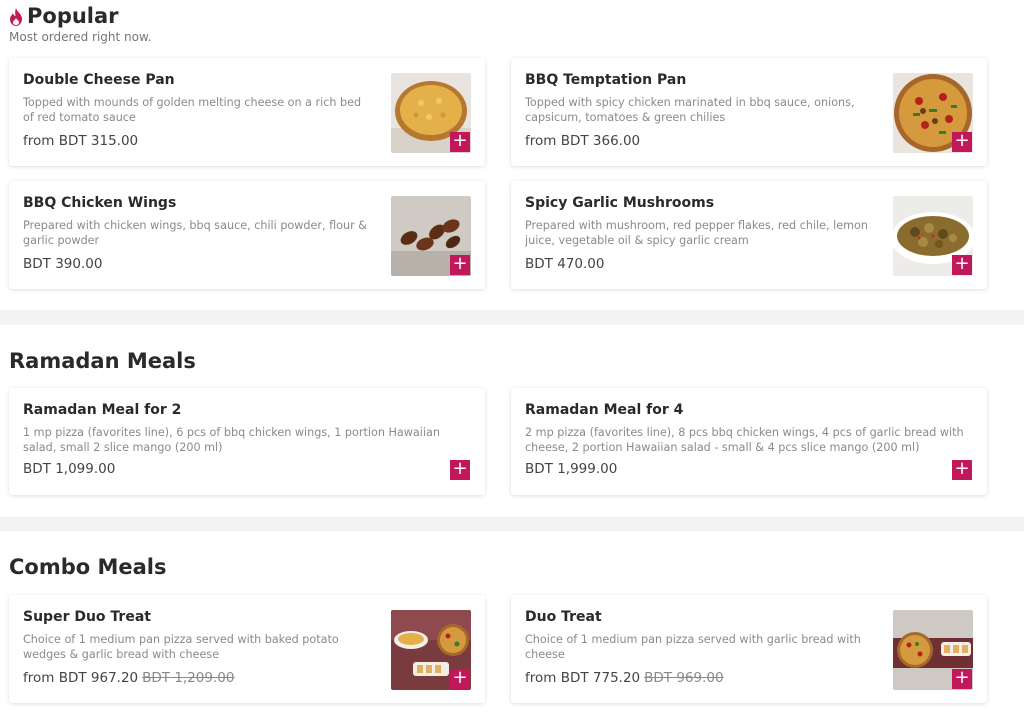 Image resolution: width=1024 pixels, height=712 pixels. Describe the element at coordinates (431, 236) in the screenshot. I see `chicken-wings-image: +` at that location.